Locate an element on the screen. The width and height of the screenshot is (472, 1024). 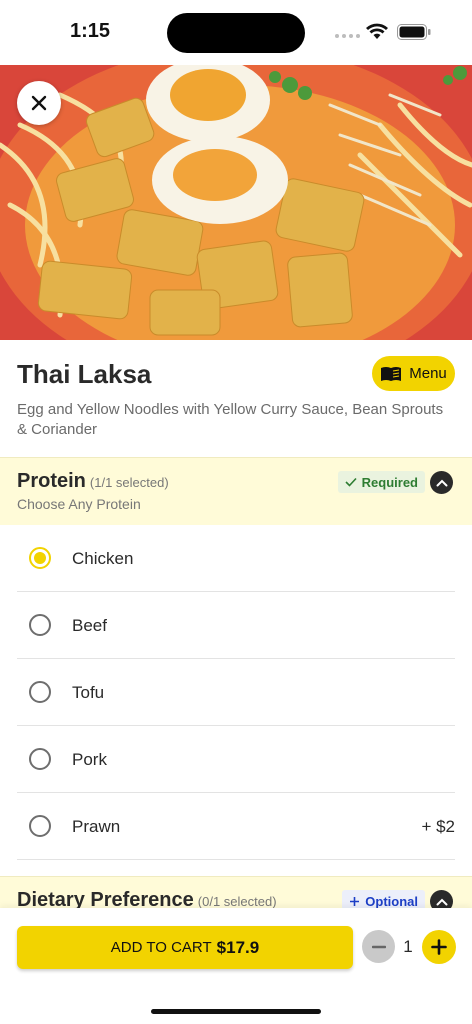
section-title-text: Protein is located at coordinates (51, 481).